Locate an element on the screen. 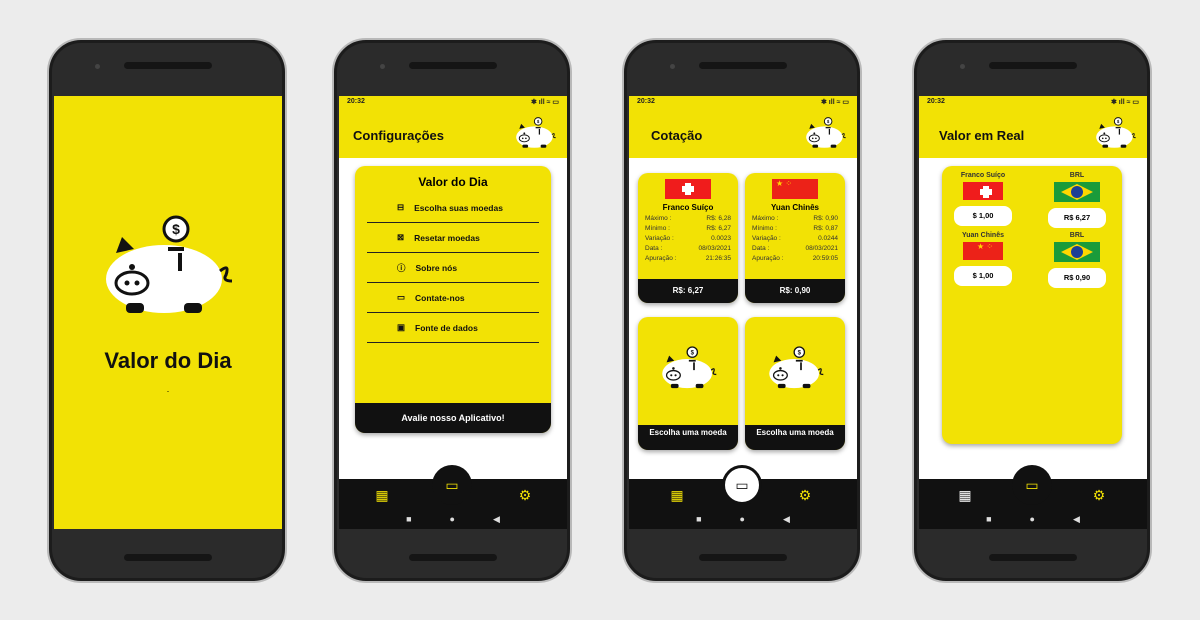 The image size is (1200, 620). variation-value: 0.0023 is located at coordinates (721, 238).